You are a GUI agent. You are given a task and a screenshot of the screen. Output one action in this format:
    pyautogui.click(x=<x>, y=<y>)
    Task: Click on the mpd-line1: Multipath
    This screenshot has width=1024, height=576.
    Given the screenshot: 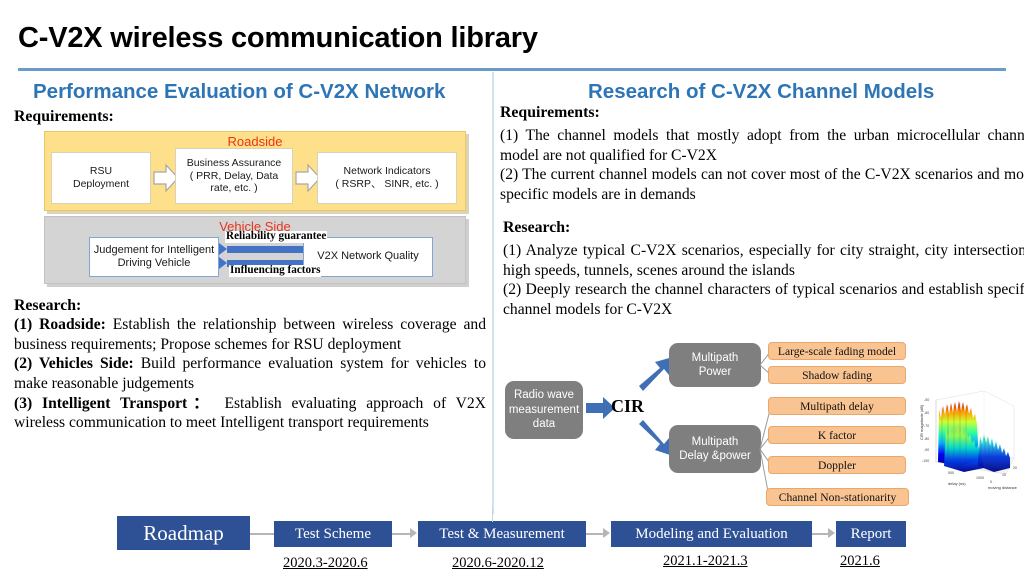 What is the action you would take?
    pyautogui.click(x=715, y=441)
    